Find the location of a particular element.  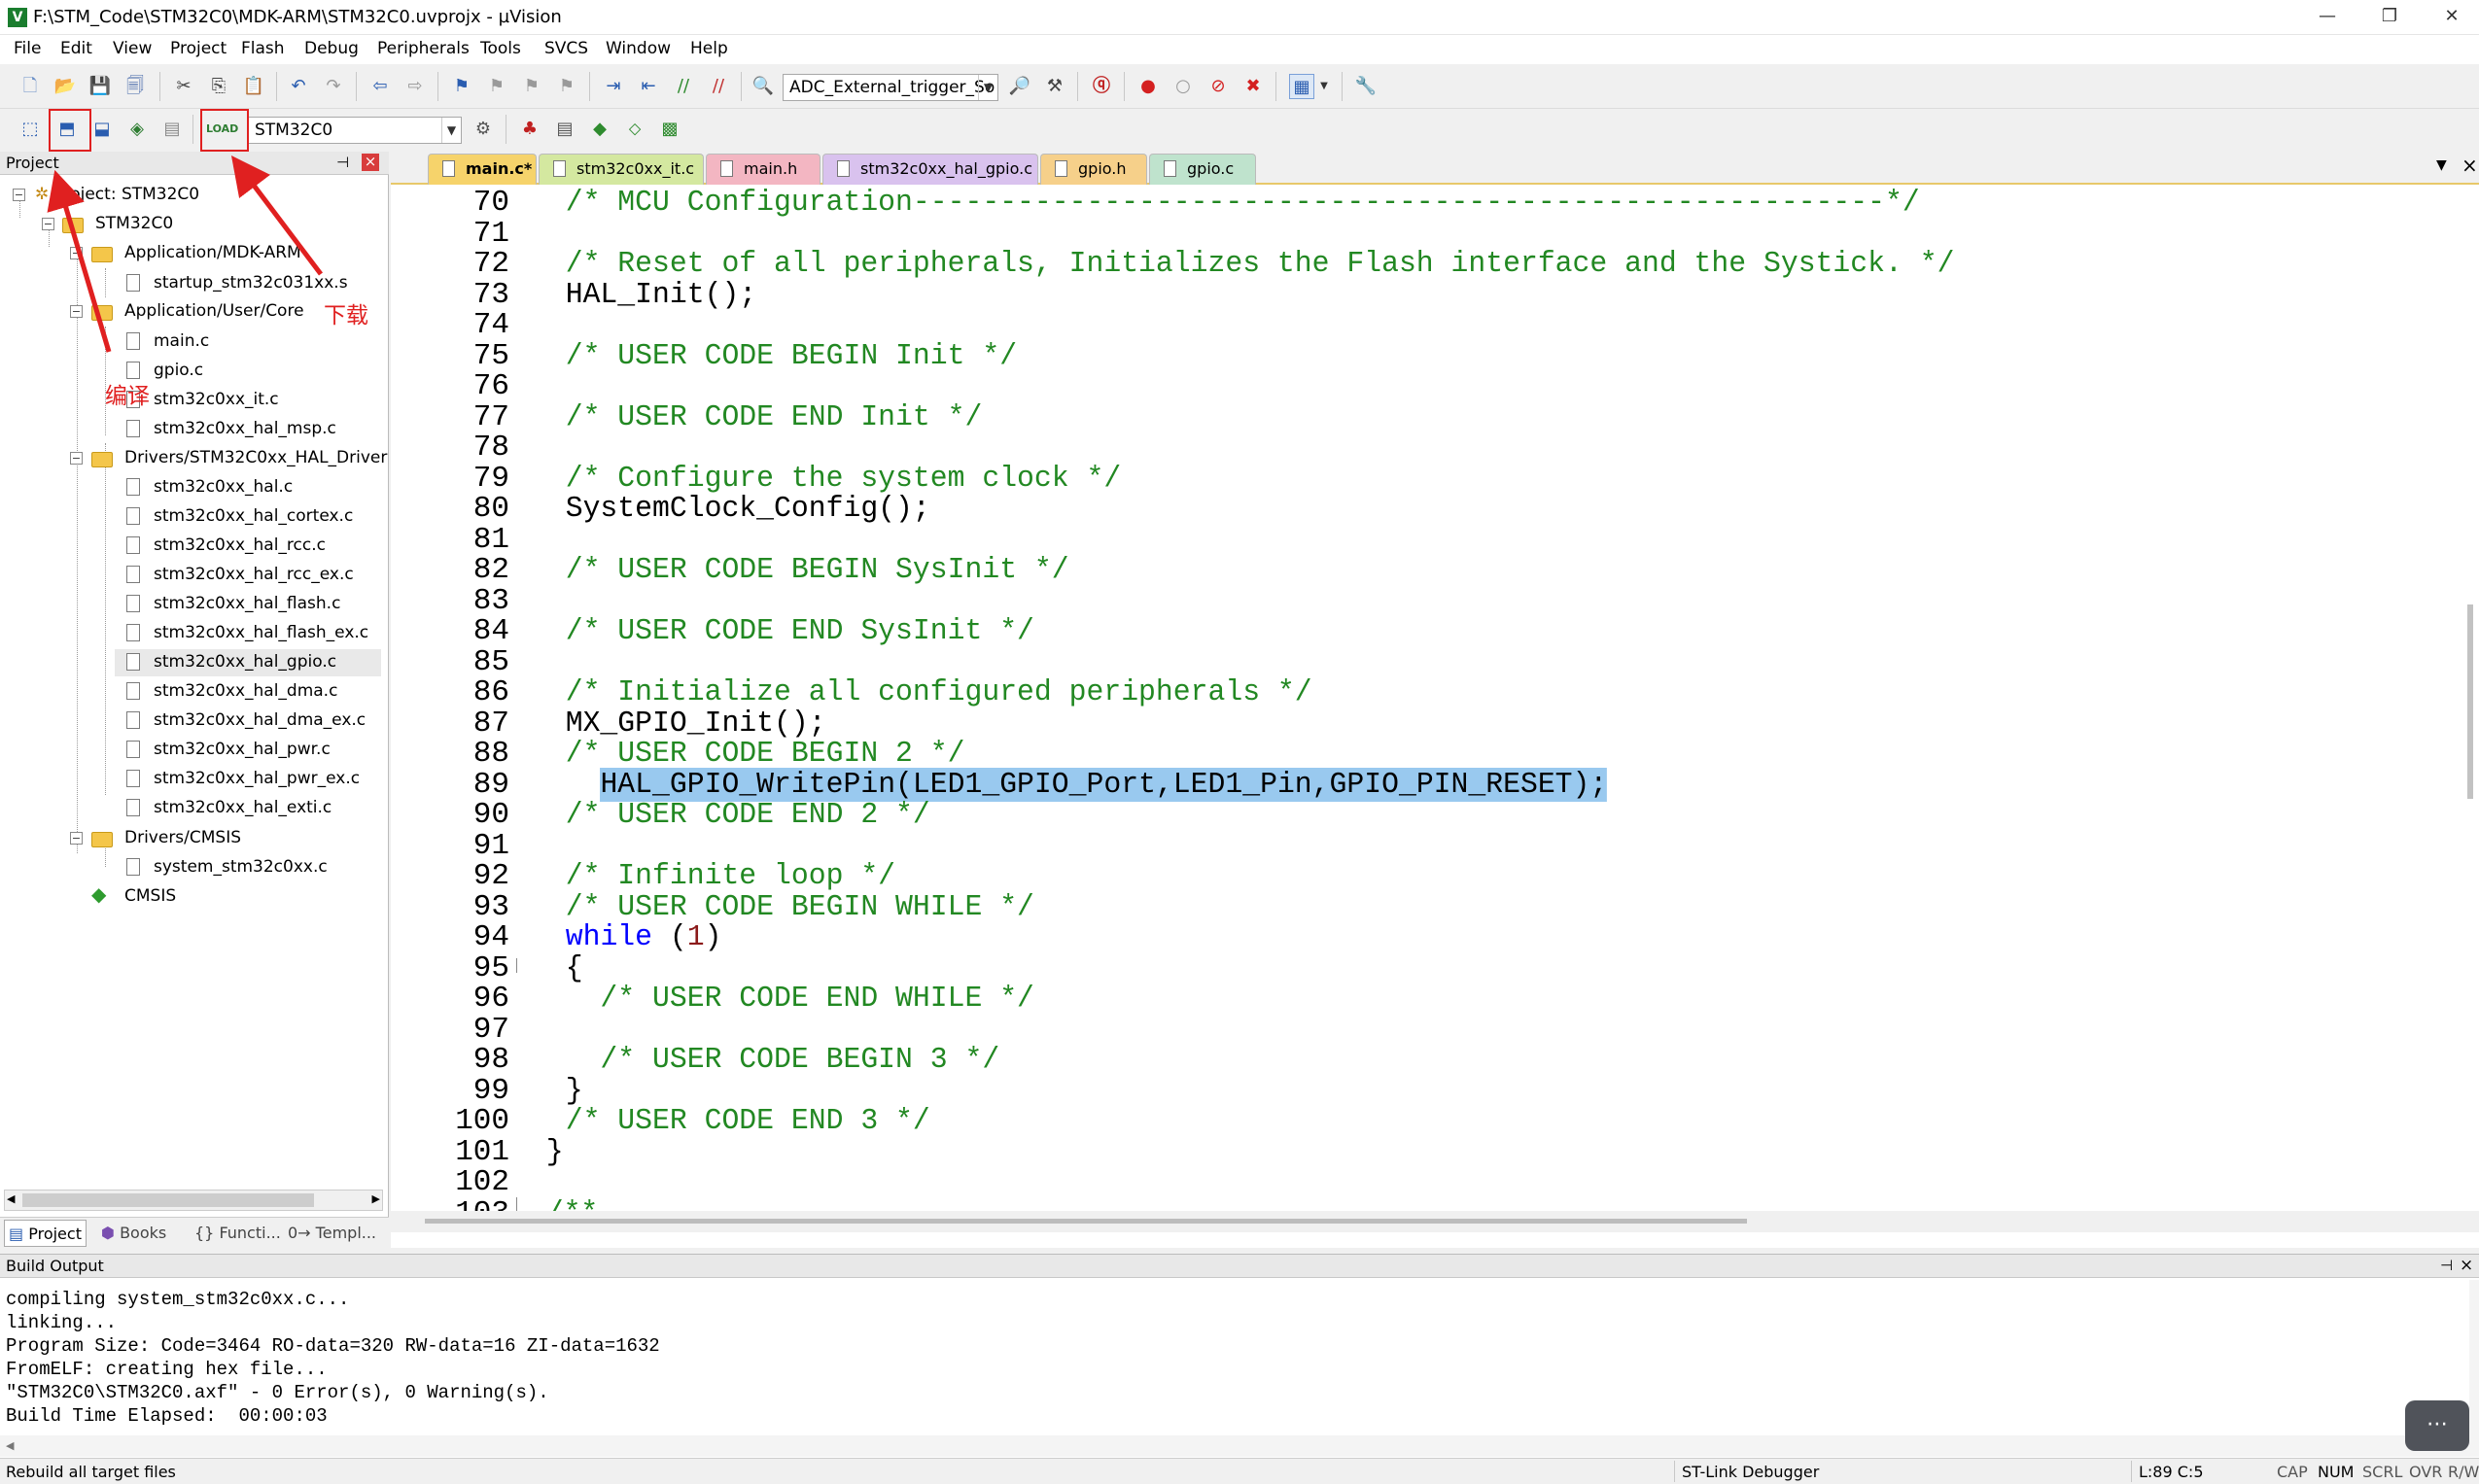

build-horizontal-scrollbar: ◀ is located at coordinates (1239, 1446).